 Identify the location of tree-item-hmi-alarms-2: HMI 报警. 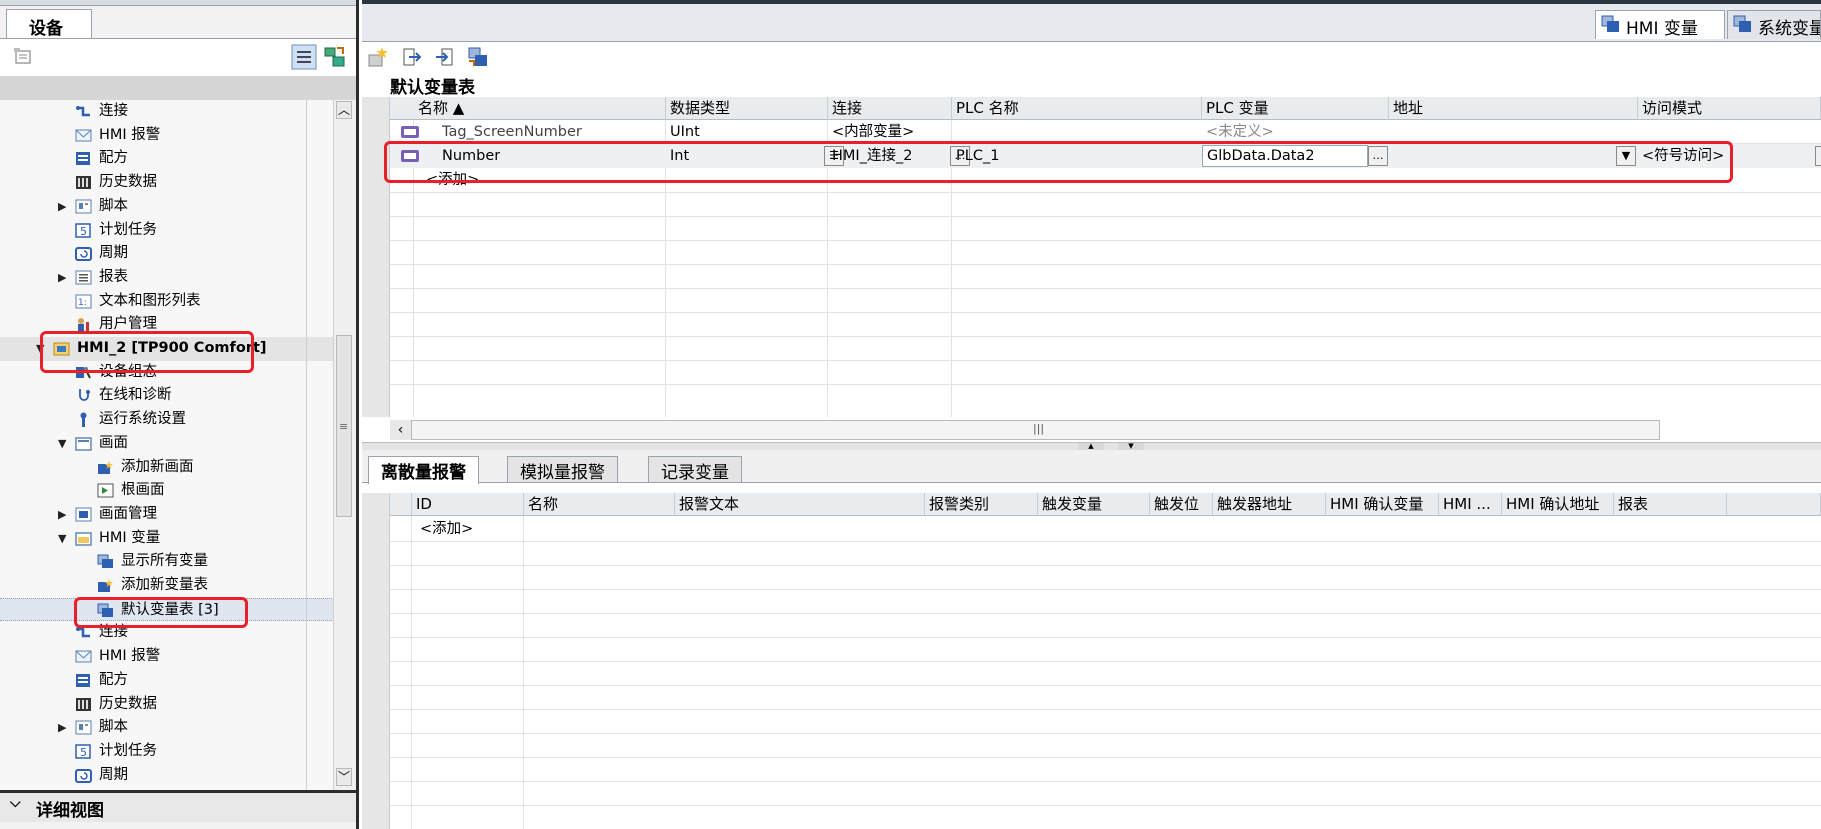
(168, 657).